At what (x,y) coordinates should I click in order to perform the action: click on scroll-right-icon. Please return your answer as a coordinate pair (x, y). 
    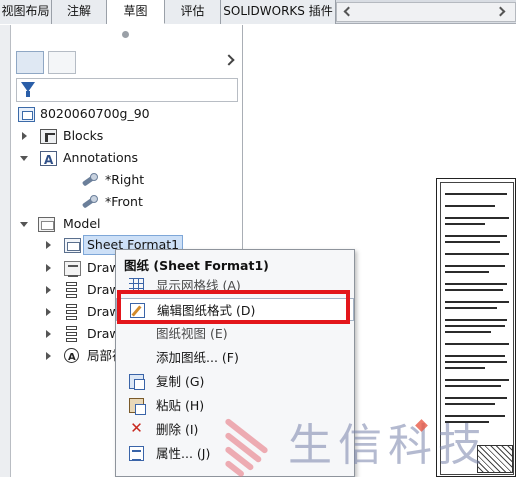
    Looking at the image, I should click on (500, 11).